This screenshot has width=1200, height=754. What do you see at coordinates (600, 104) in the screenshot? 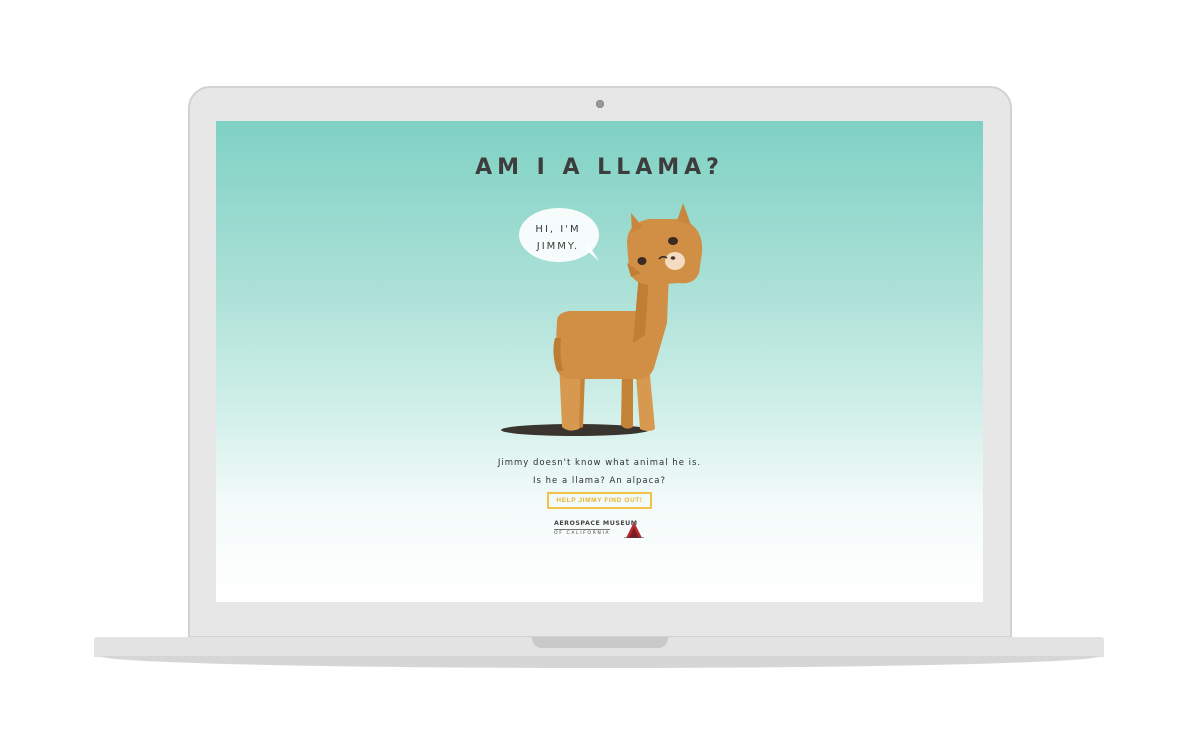
I see `webcam-icon` at bounding box center [600, 104].